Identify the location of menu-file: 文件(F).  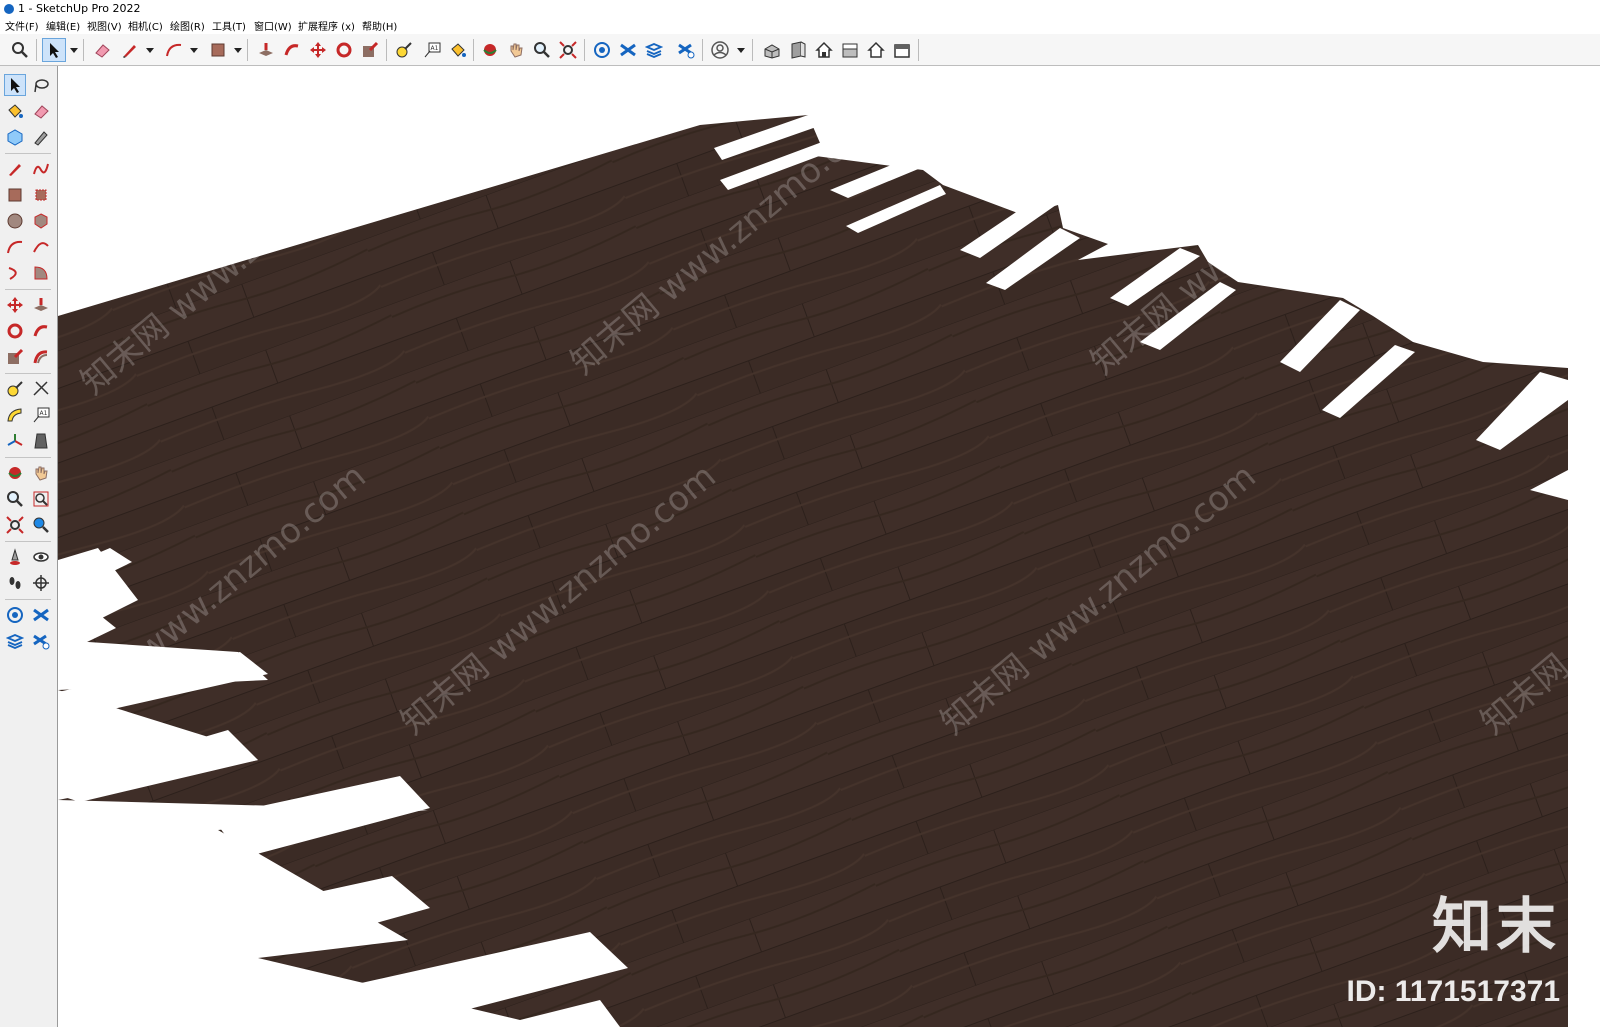
(22, 25).